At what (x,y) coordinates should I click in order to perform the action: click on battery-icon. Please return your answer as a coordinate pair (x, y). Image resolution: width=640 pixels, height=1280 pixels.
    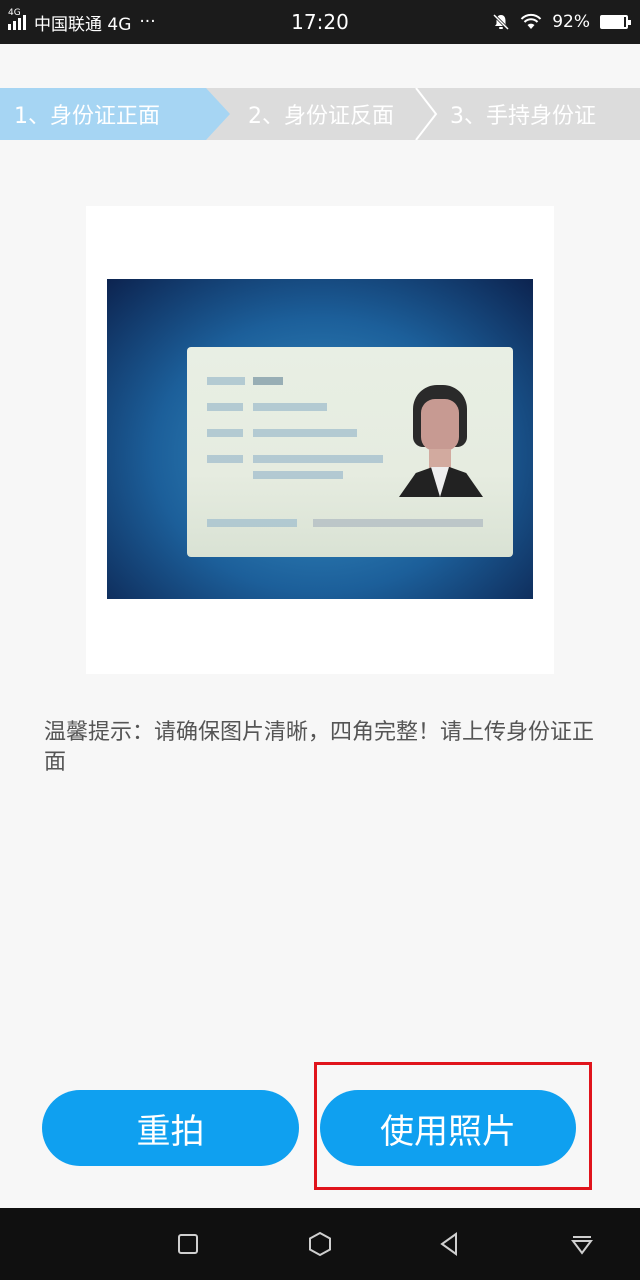
    Looking at the image, I should click on (615, 22).